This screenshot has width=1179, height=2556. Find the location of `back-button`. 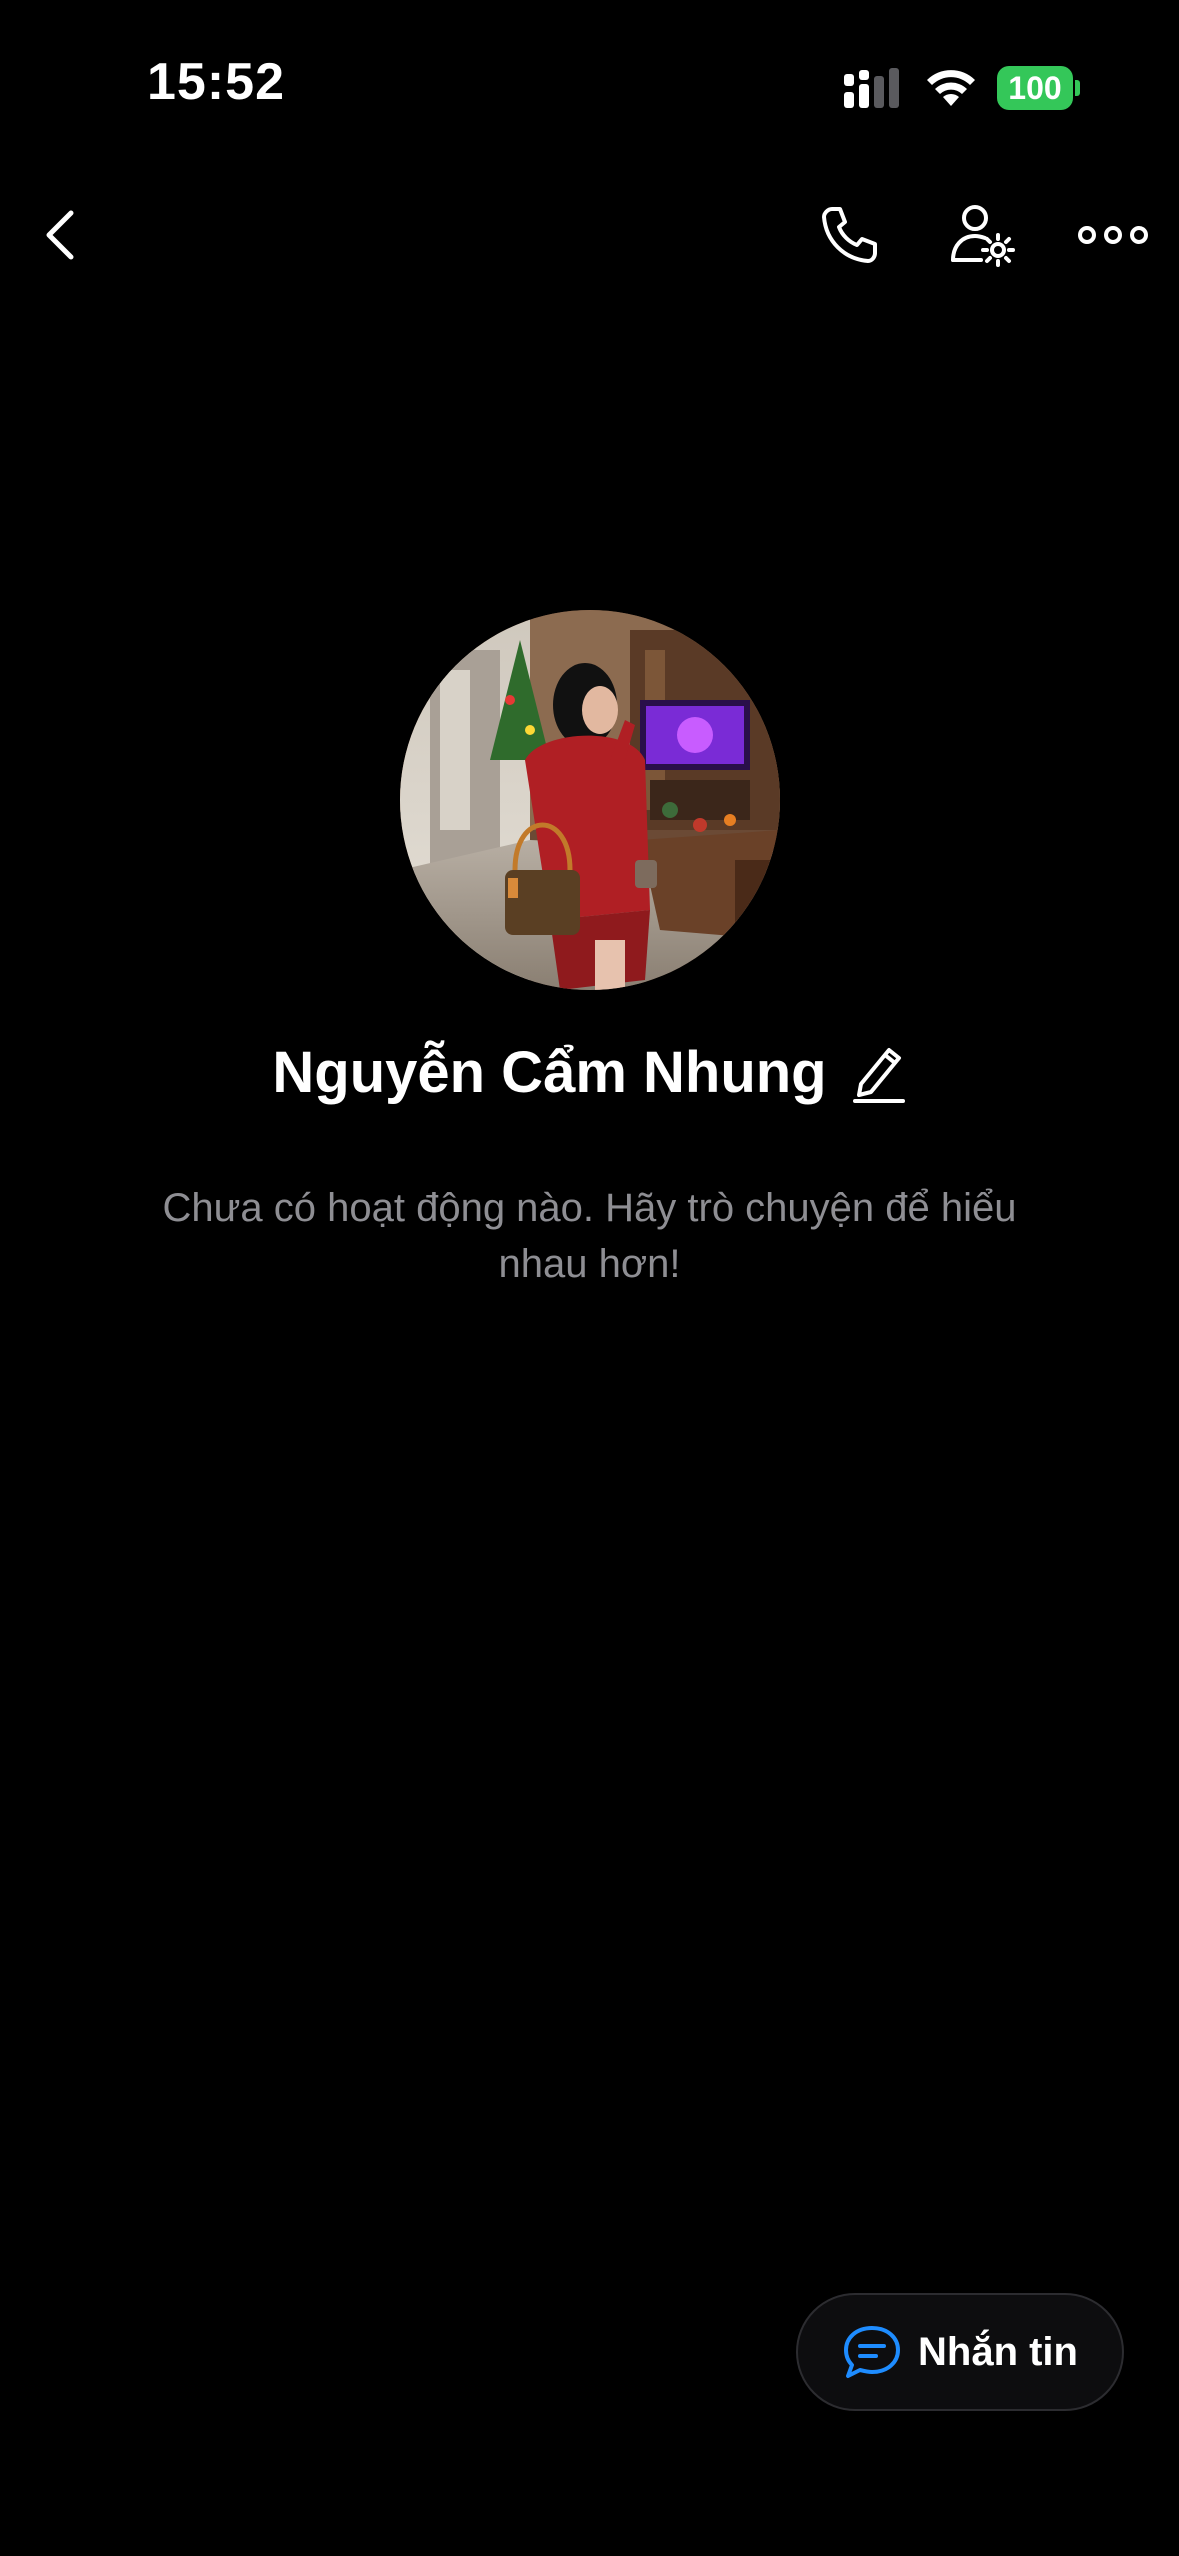

back-button is located at coordinates (61, 235).